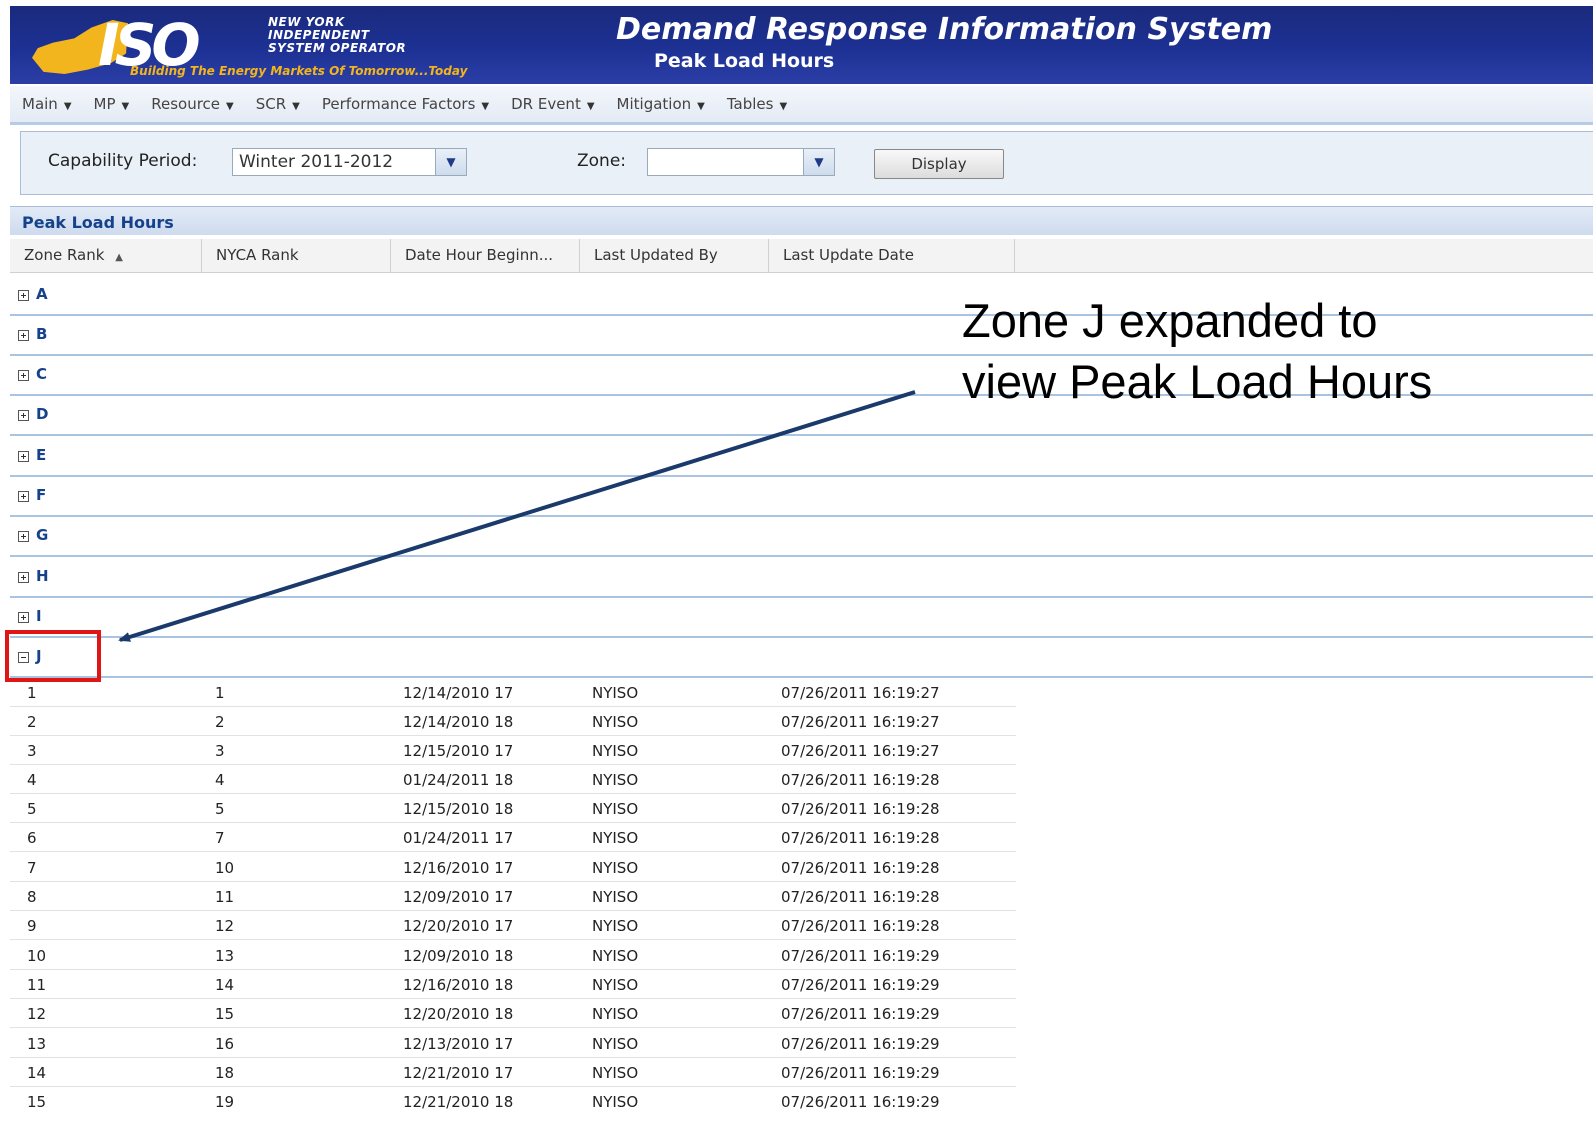  I want to click on display-button: Display, so click(939, 164).